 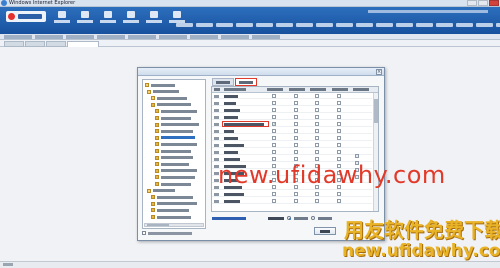 I want to click on tab-filter, so click(x=223, y=82).